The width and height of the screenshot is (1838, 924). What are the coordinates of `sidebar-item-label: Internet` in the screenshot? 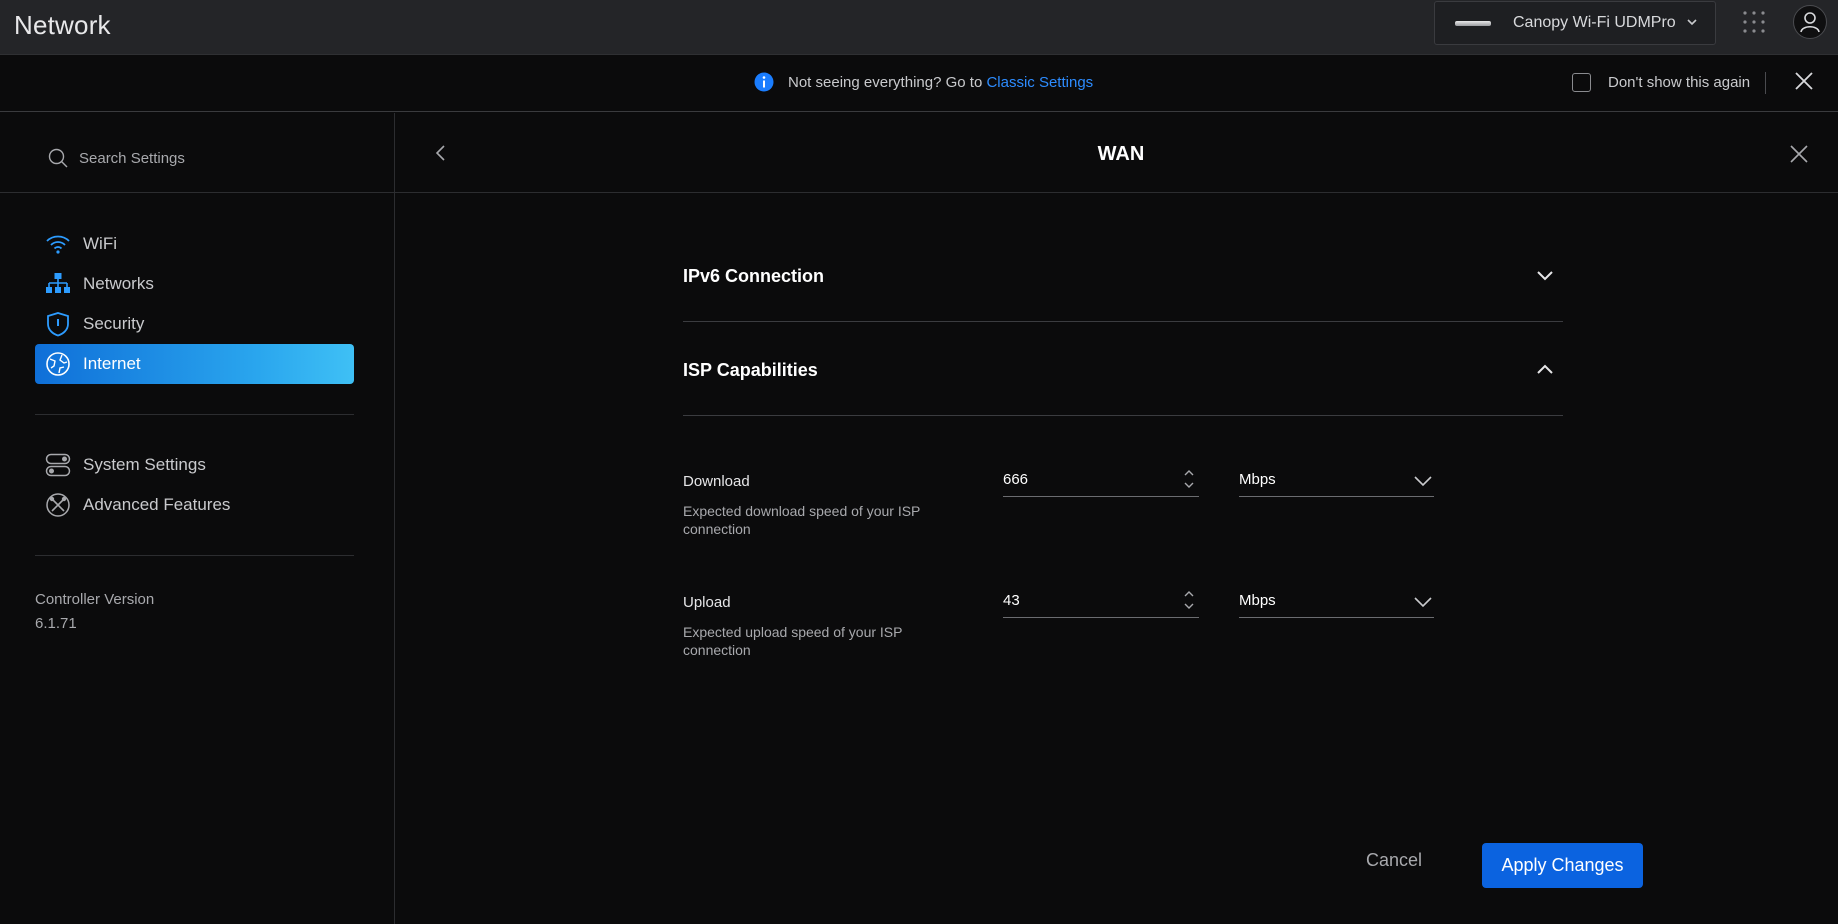 It's located at (112, 363).